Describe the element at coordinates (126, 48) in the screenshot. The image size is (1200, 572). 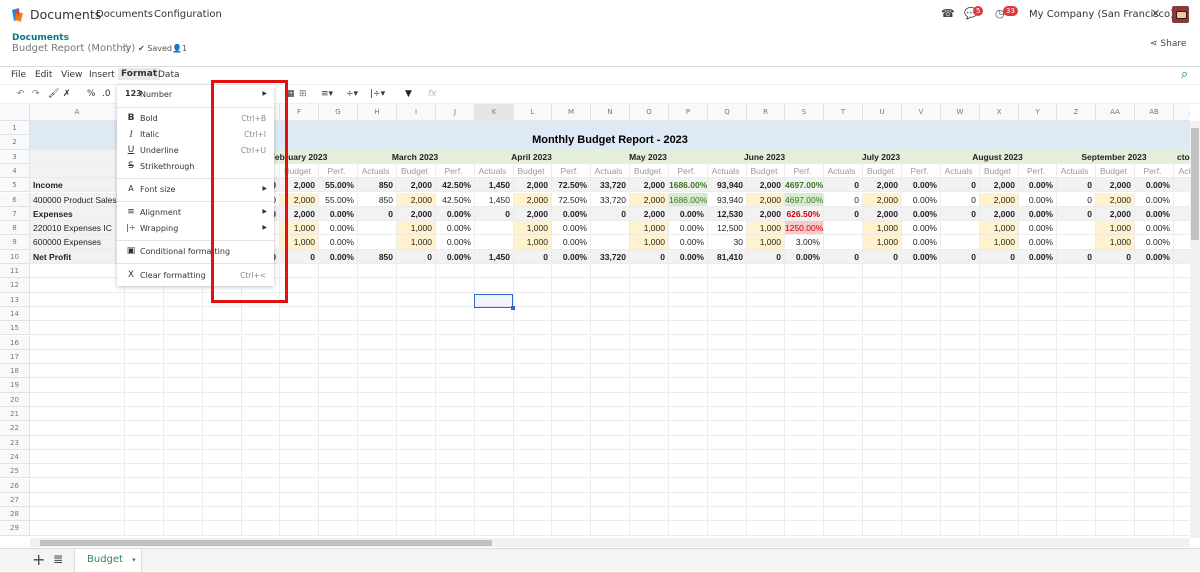
I see `favorite-star-icon: ☆` at that location.